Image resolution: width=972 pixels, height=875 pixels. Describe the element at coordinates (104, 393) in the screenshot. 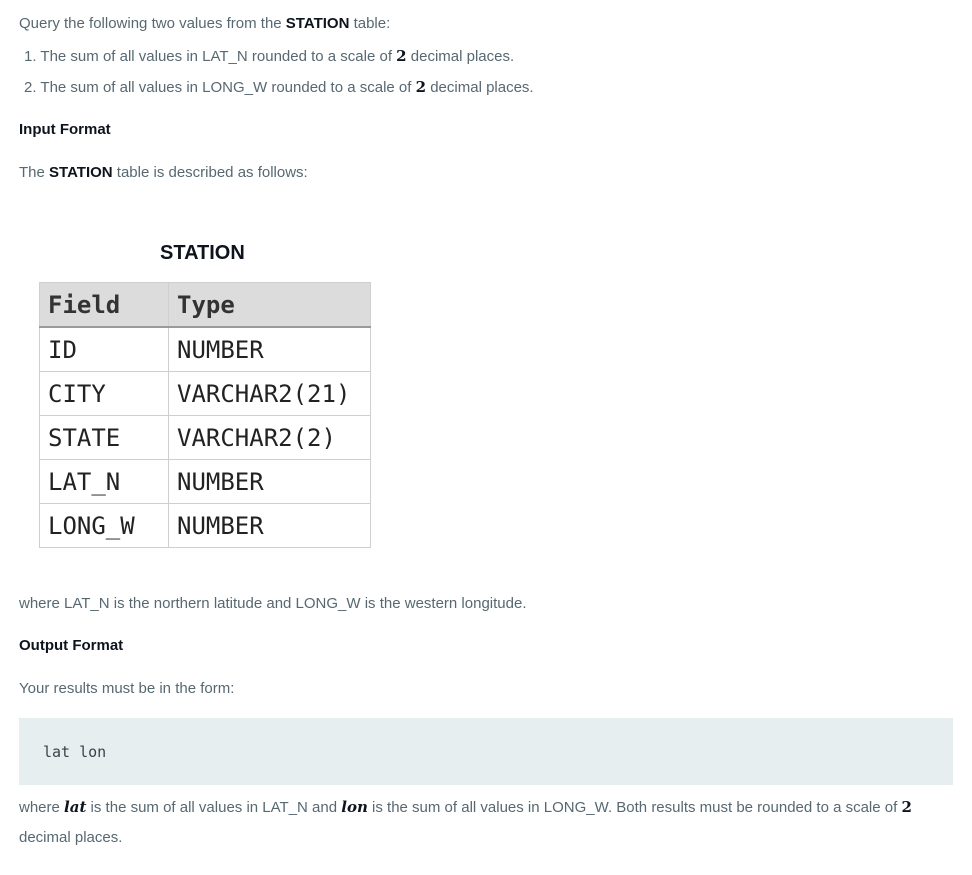

I see `field-cell: CITY` at that location.